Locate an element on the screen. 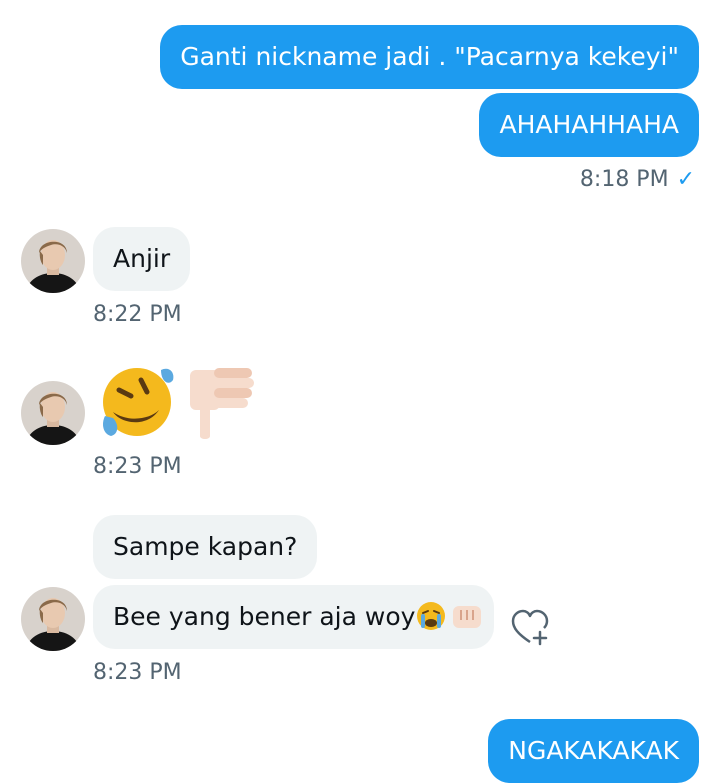 Image resolution: width=719 pixels, height=783 pixels. checkmark-icon: ✓ is located at coordinates (685, 179).